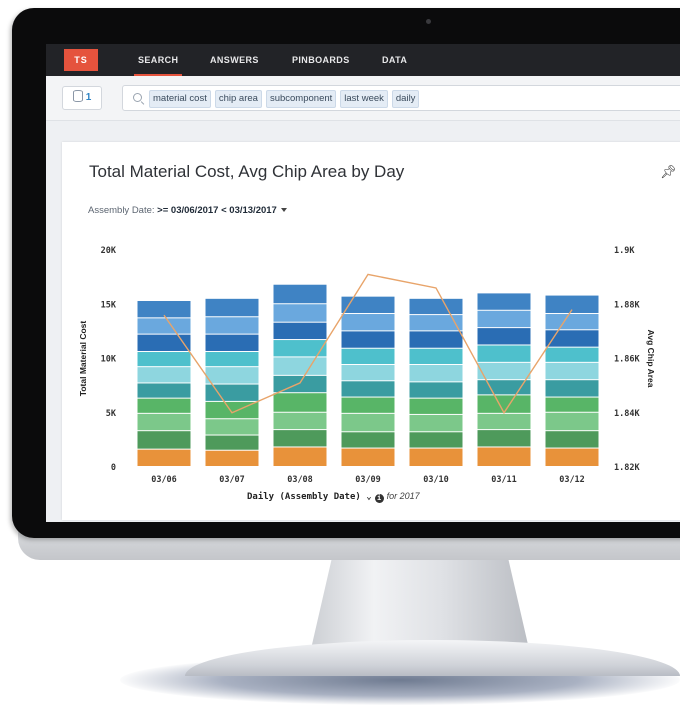  I want to click on nav-item-pinboards: PINBOARDS, so click(321, 60).